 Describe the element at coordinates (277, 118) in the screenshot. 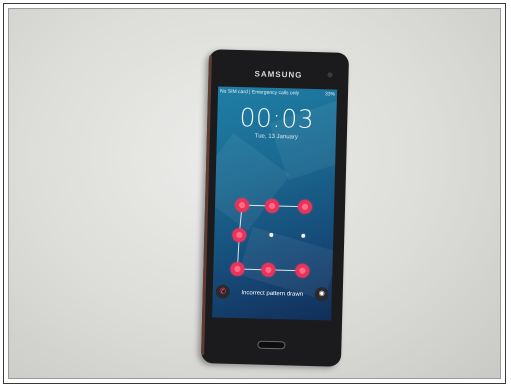

I see `clock-time: 00:03` at that location.